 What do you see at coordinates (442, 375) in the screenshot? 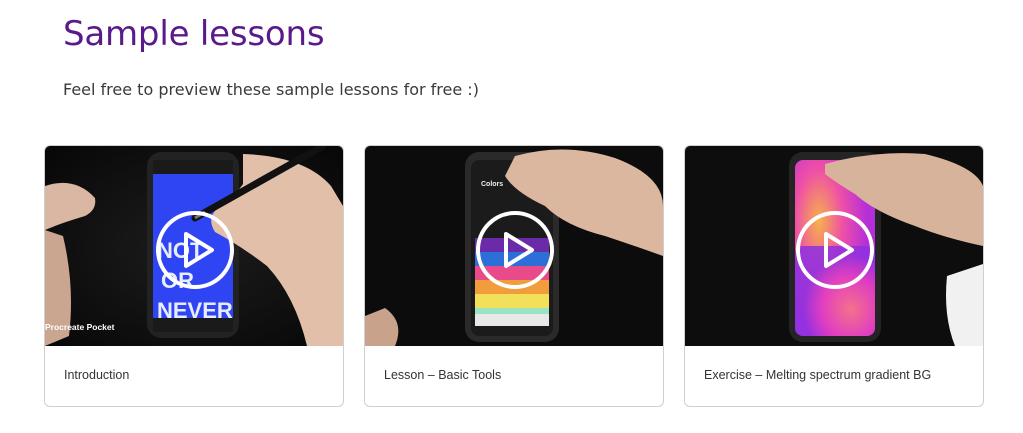
I see `lesson-caption: Lesson – Basic Tools` at bounding box center [442, 375].